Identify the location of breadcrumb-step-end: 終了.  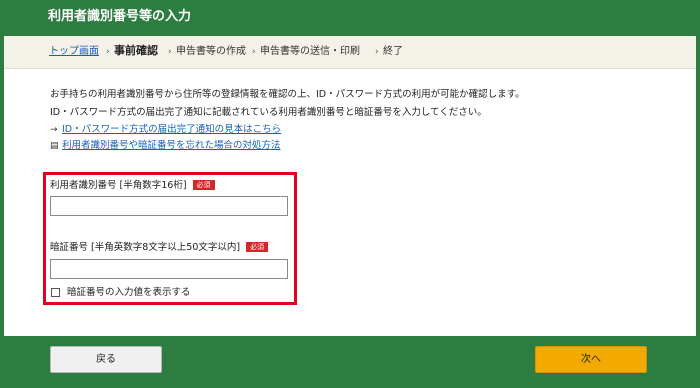
(393, 51).